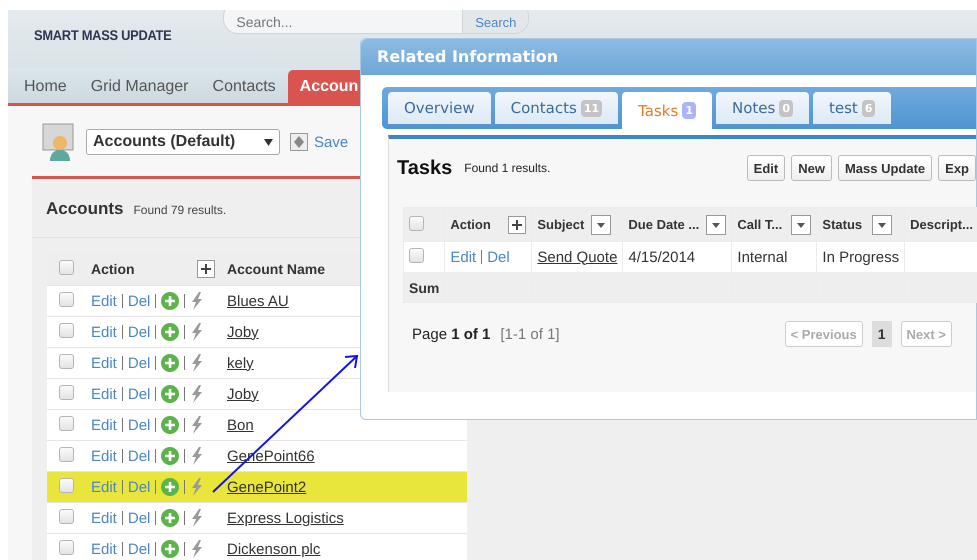  I want to click on toolbar-button: Exp, so click(957, 168).